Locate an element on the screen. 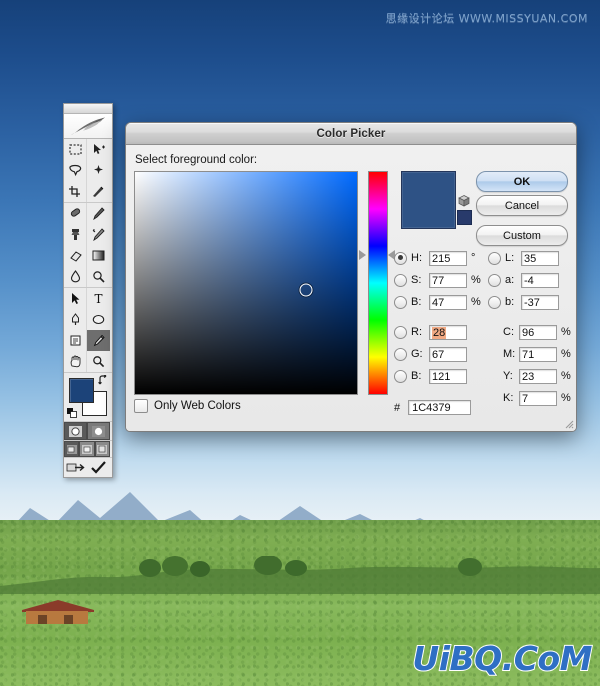  full-screen-menubar-mode-button is located at coordinates (87, 449).